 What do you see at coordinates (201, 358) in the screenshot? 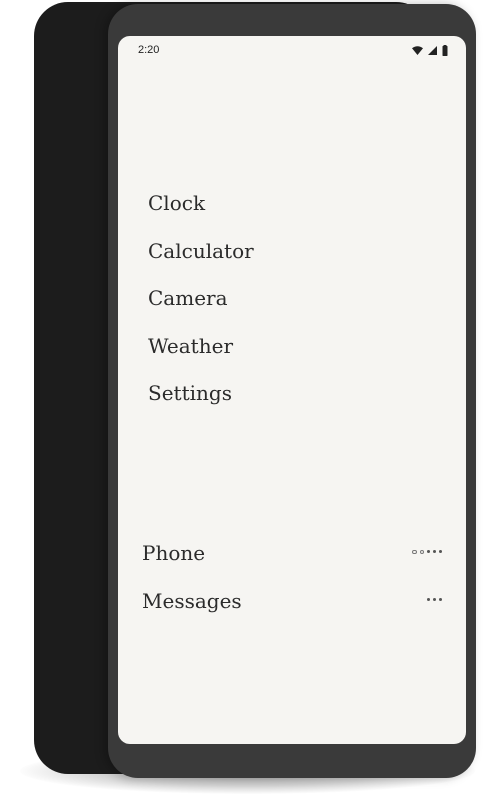
I see `app-item-weather: Weather` at bounding box center [201, 358].